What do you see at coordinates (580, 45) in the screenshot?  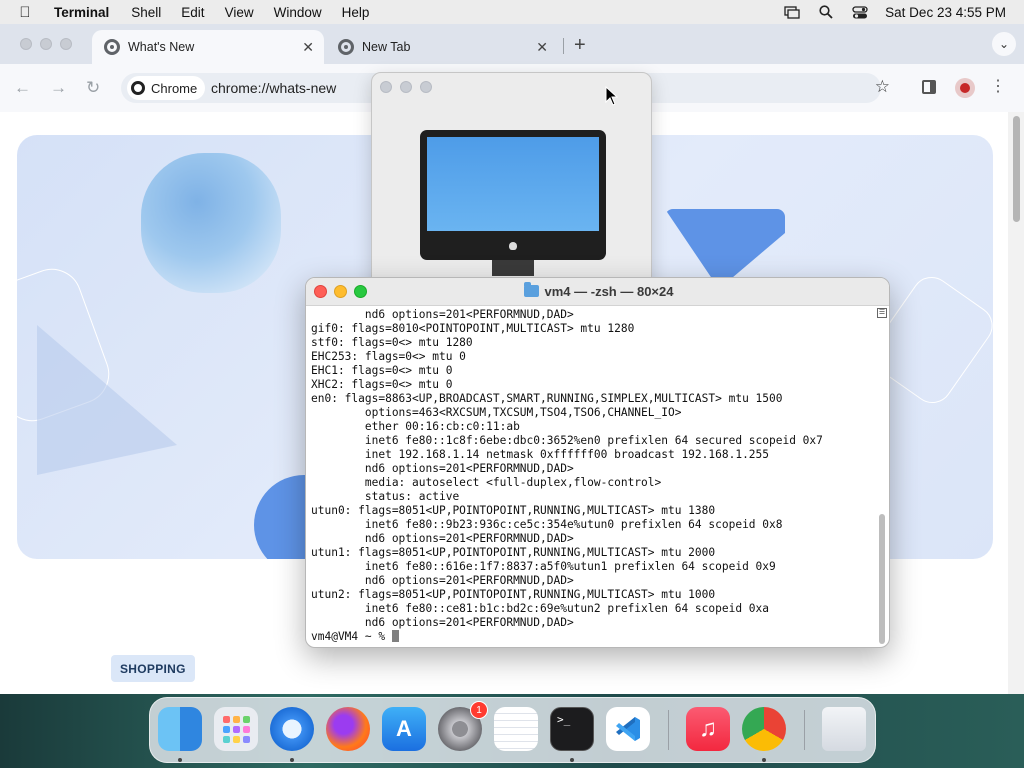 I see `new-tab-plus-icon: +` at bounding box center [580, 45].